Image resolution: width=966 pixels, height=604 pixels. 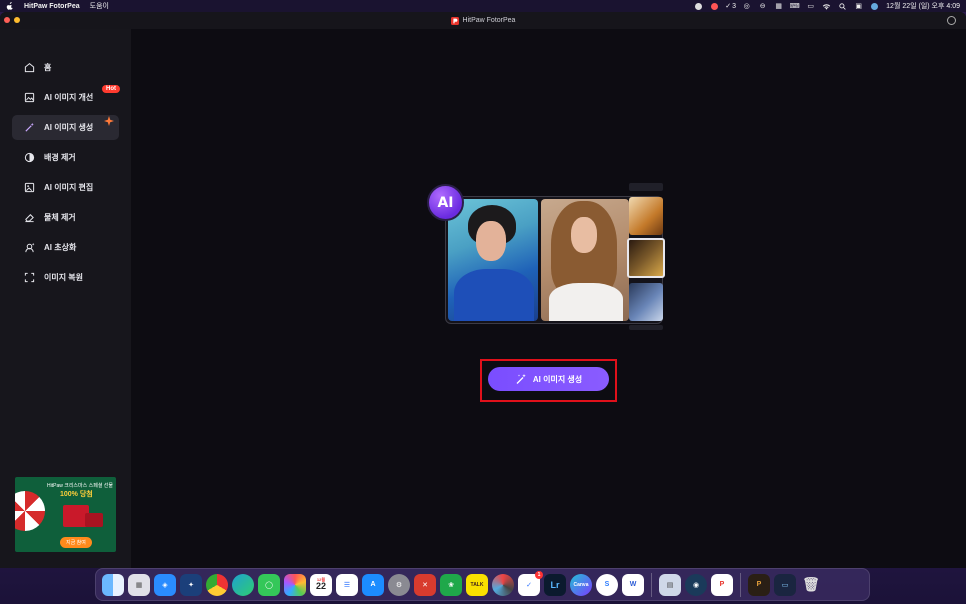 I want to click on sample-image-boy, so click(x=493, y=260).